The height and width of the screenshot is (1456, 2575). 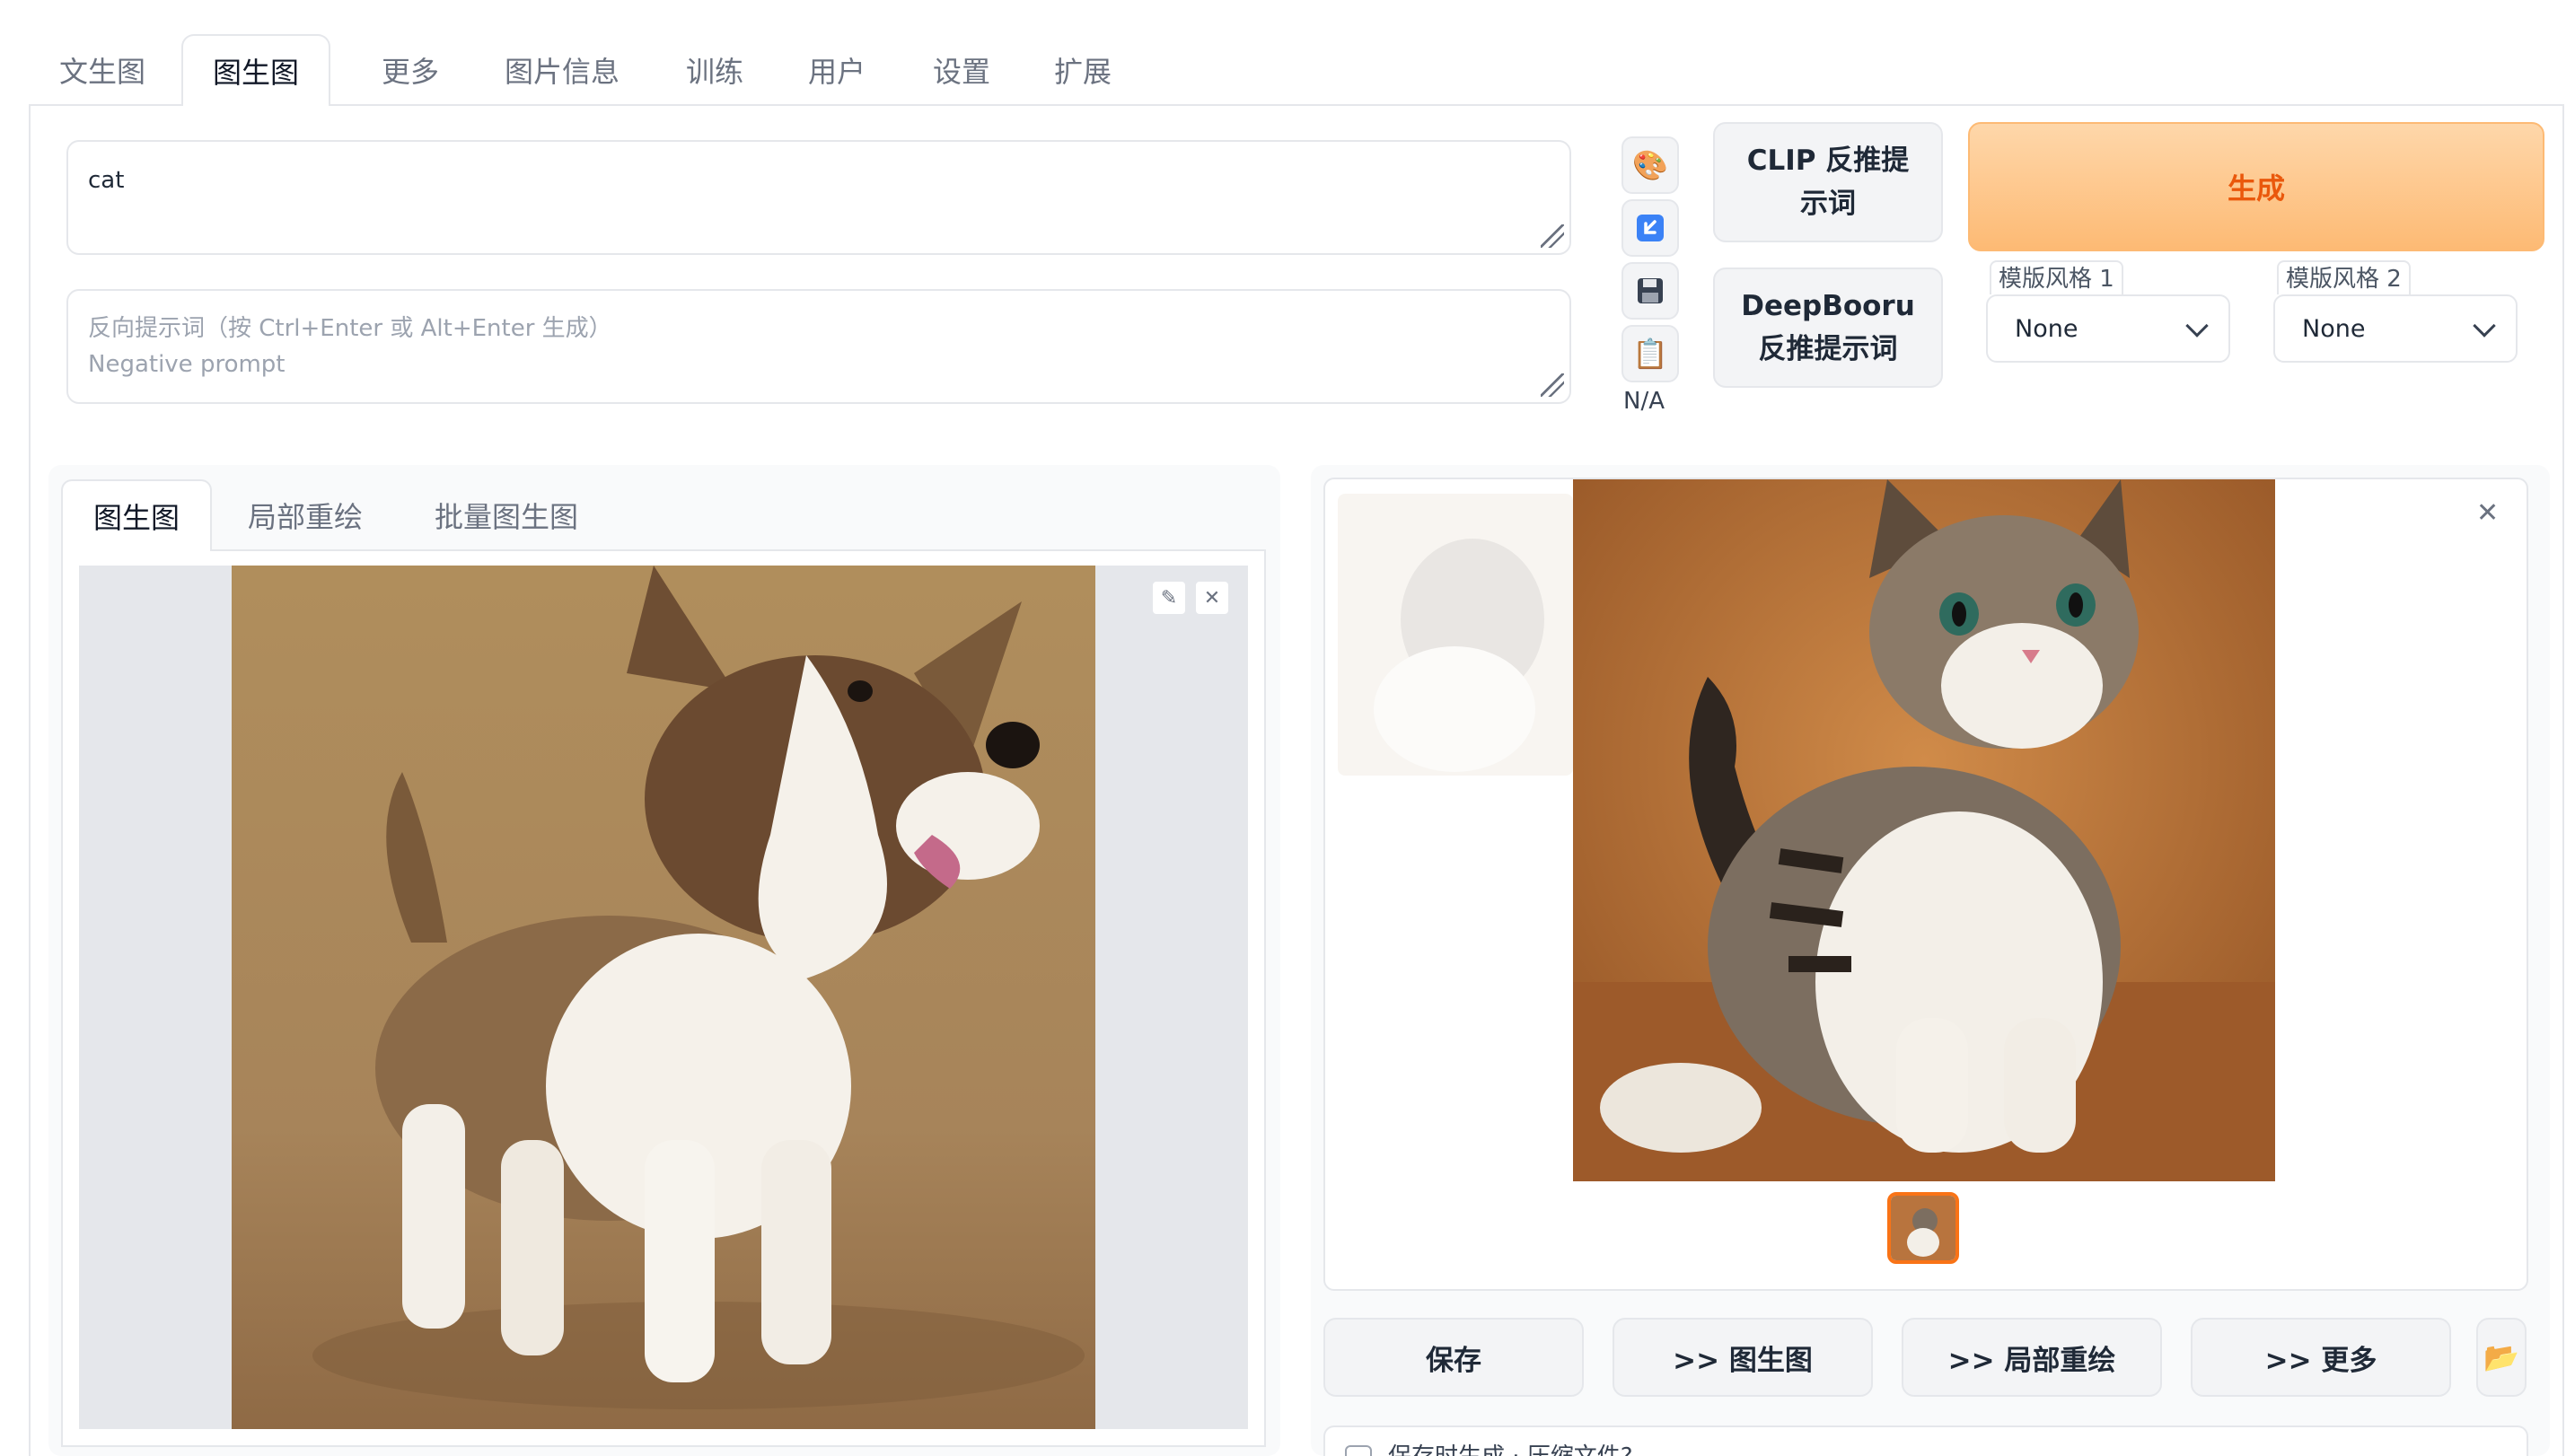 I want to click on tab-user: 用户, so click(x=837, y=70).